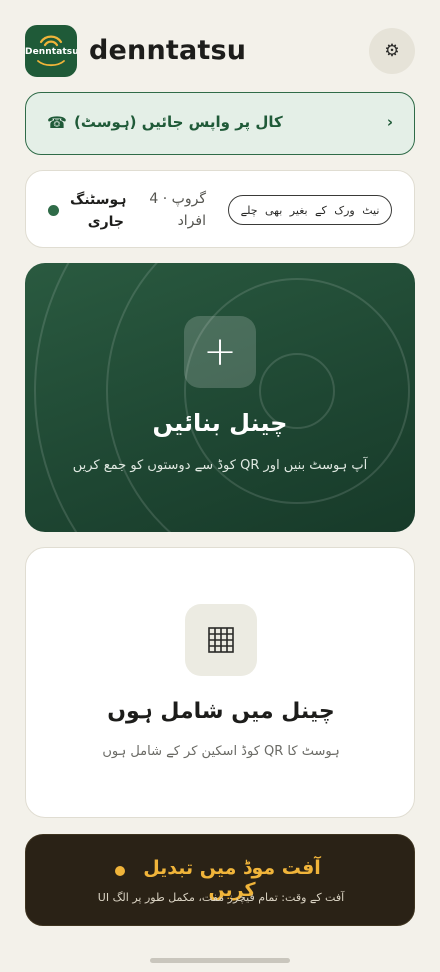  What do you see at coordinates (221, 751) in the screenshot?
I see `join-channel-subtitle: ہوسٹ کا QR کوڈ اسکین کر کے شامل ہوں` at bounding box center [221, 751].